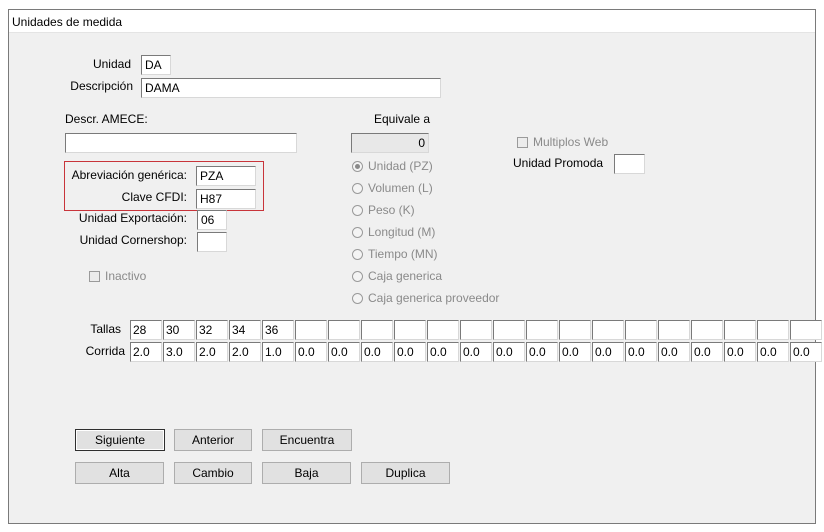  What do you see at coordinates (405, 473) in the screenshot?
I see `duplica-button: Duplica` at bounding box center [405, 473].